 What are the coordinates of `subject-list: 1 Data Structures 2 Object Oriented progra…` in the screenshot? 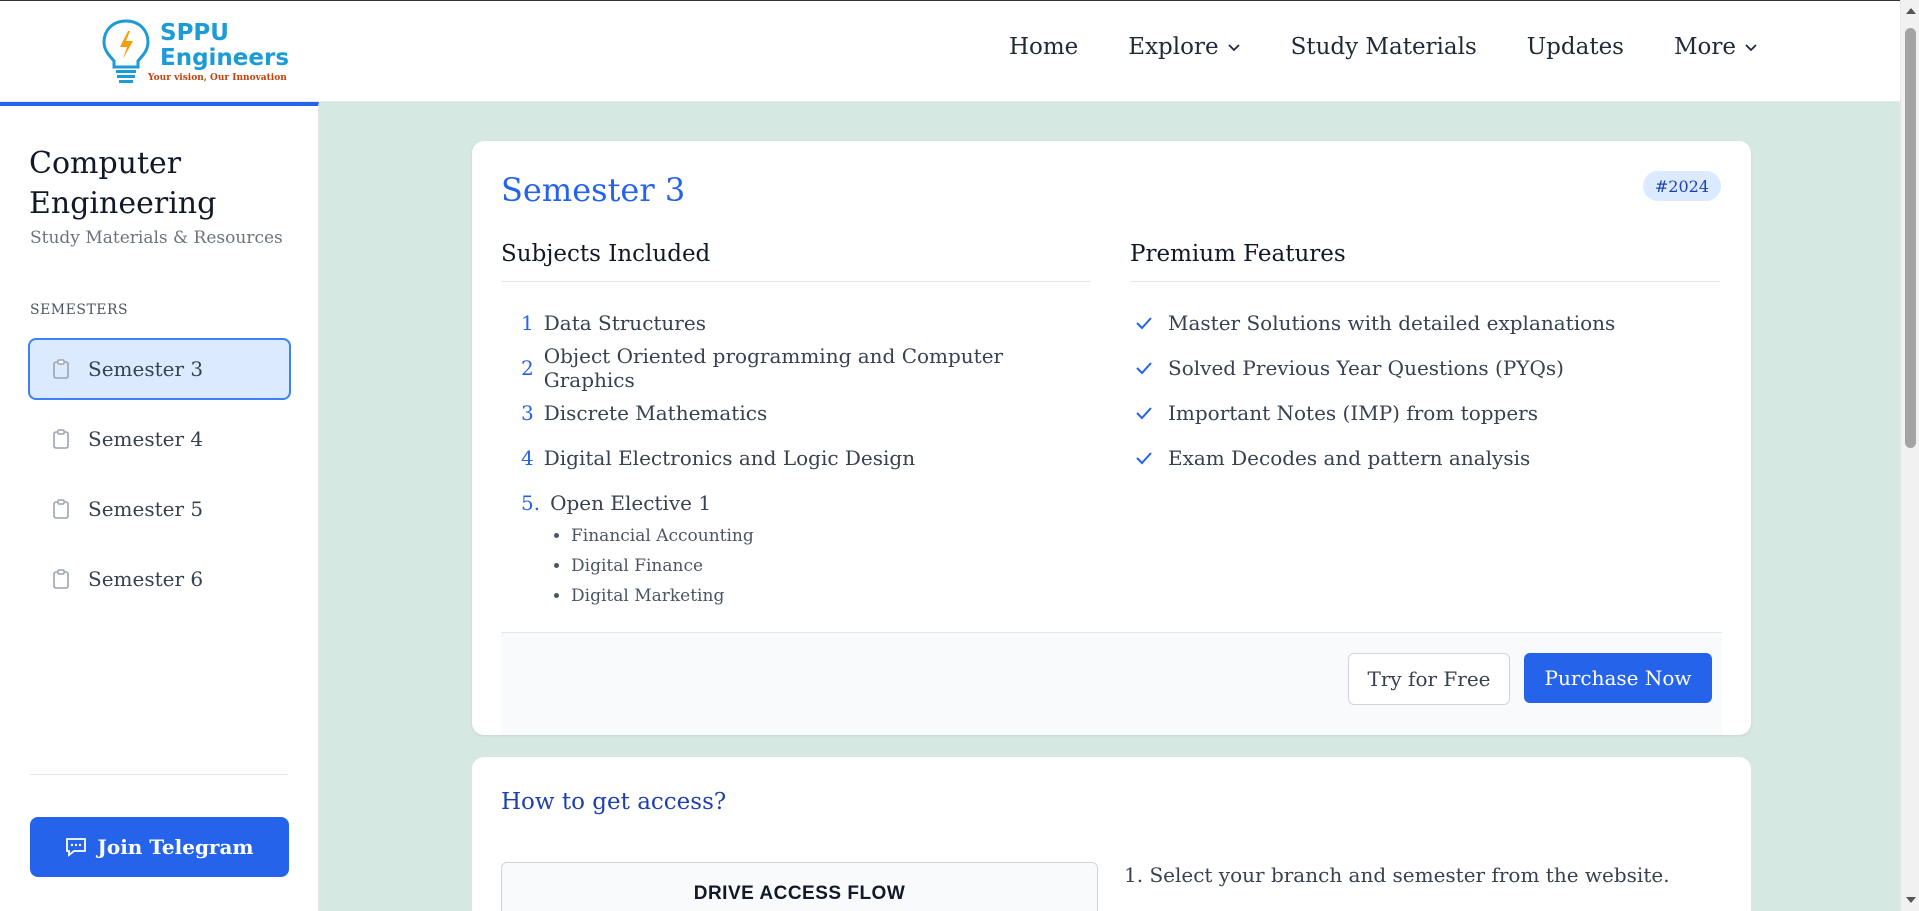 It's located at (796, 455).